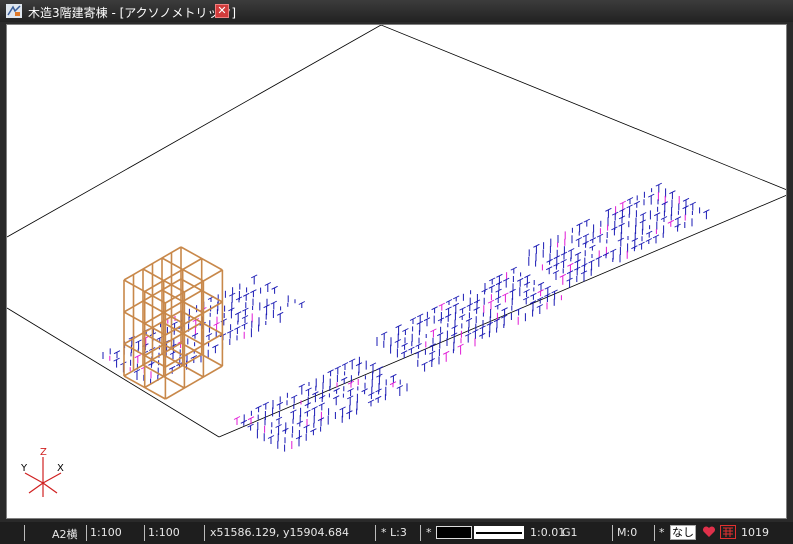 The width and height of the screenshot is (793, 544). I want to click on axis-label-y: Y, so click(24, 468).